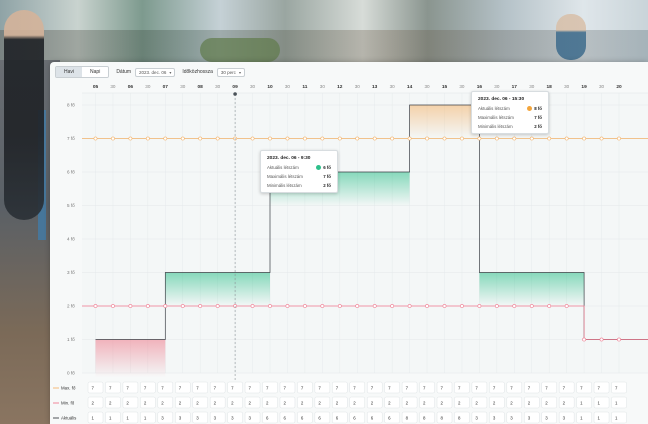  Describe the element at coordinates (619, 87) in the screenshot. I see `x-tick-label: 20` at that location.